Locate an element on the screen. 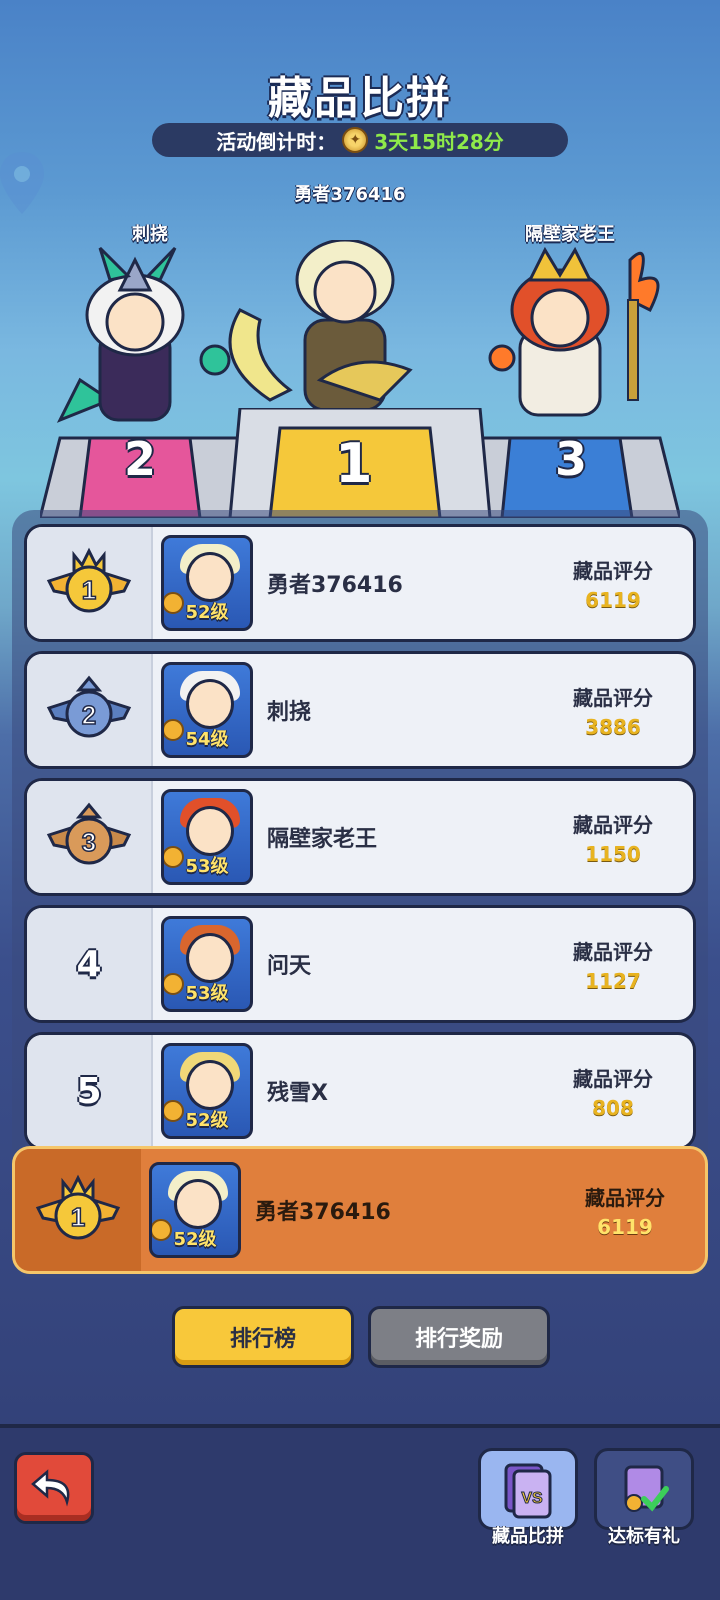 The image size is (720, 1600). vs-cards-icon: VS is located at coordinates (528, 1491).